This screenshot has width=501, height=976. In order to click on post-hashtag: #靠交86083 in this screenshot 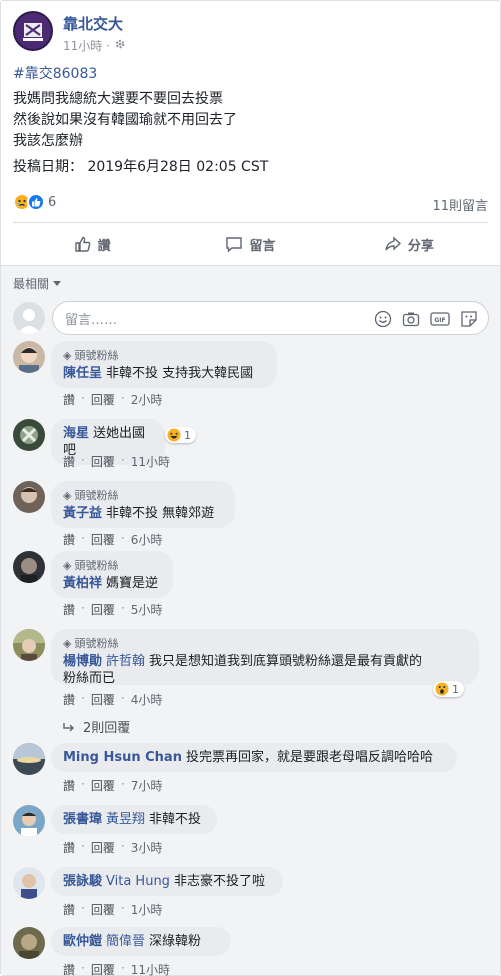, I will do `click(55, 73)`.